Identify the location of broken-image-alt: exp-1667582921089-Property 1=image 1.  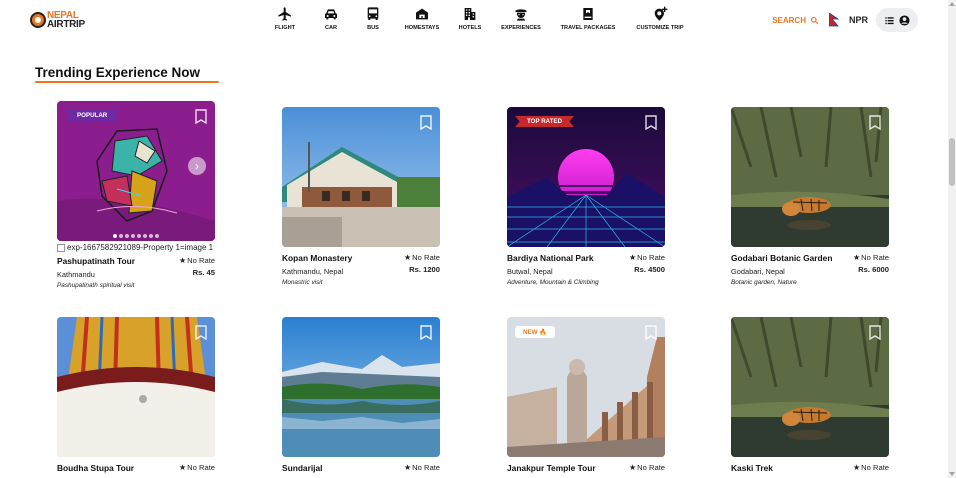
(136, 247).